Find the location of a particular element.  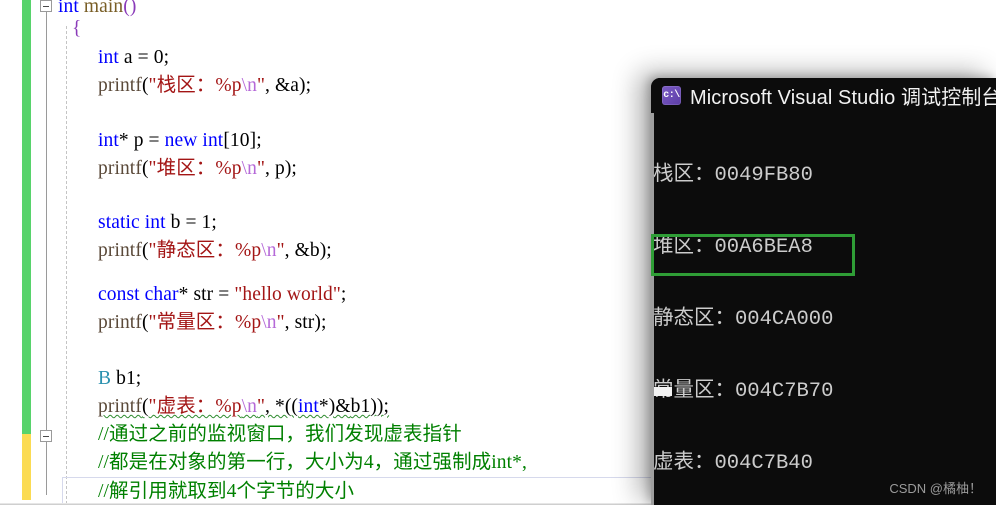

keyword-char: char is located at coordinates (161, 294).